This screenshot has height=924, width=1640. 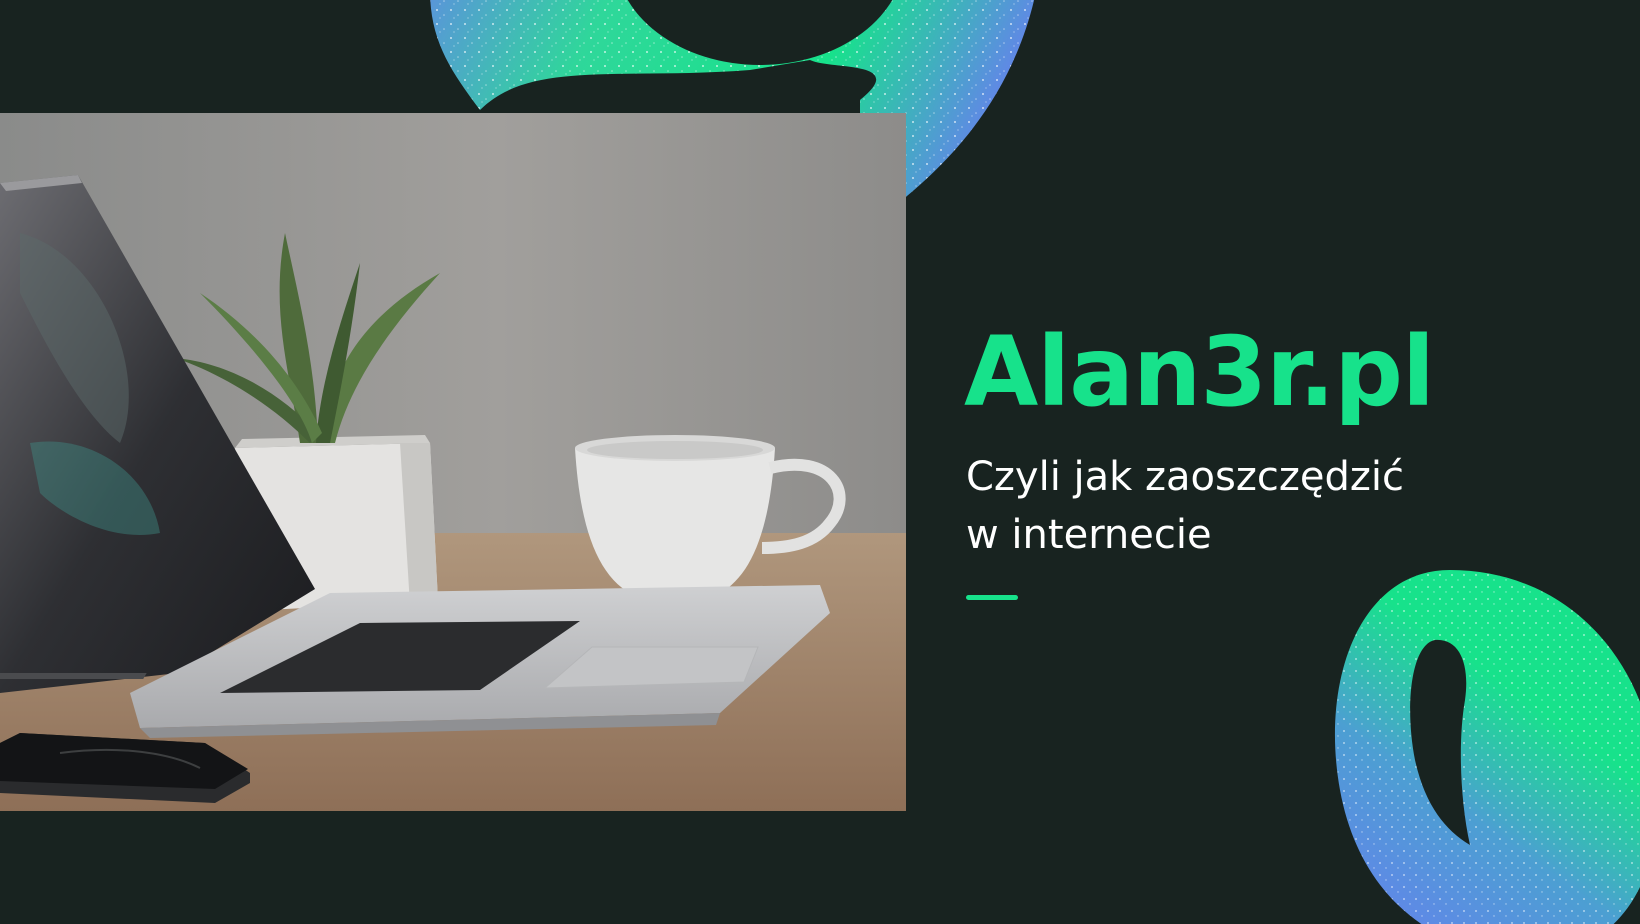 I want to click on accent-divider, so click(x=992, y=597).